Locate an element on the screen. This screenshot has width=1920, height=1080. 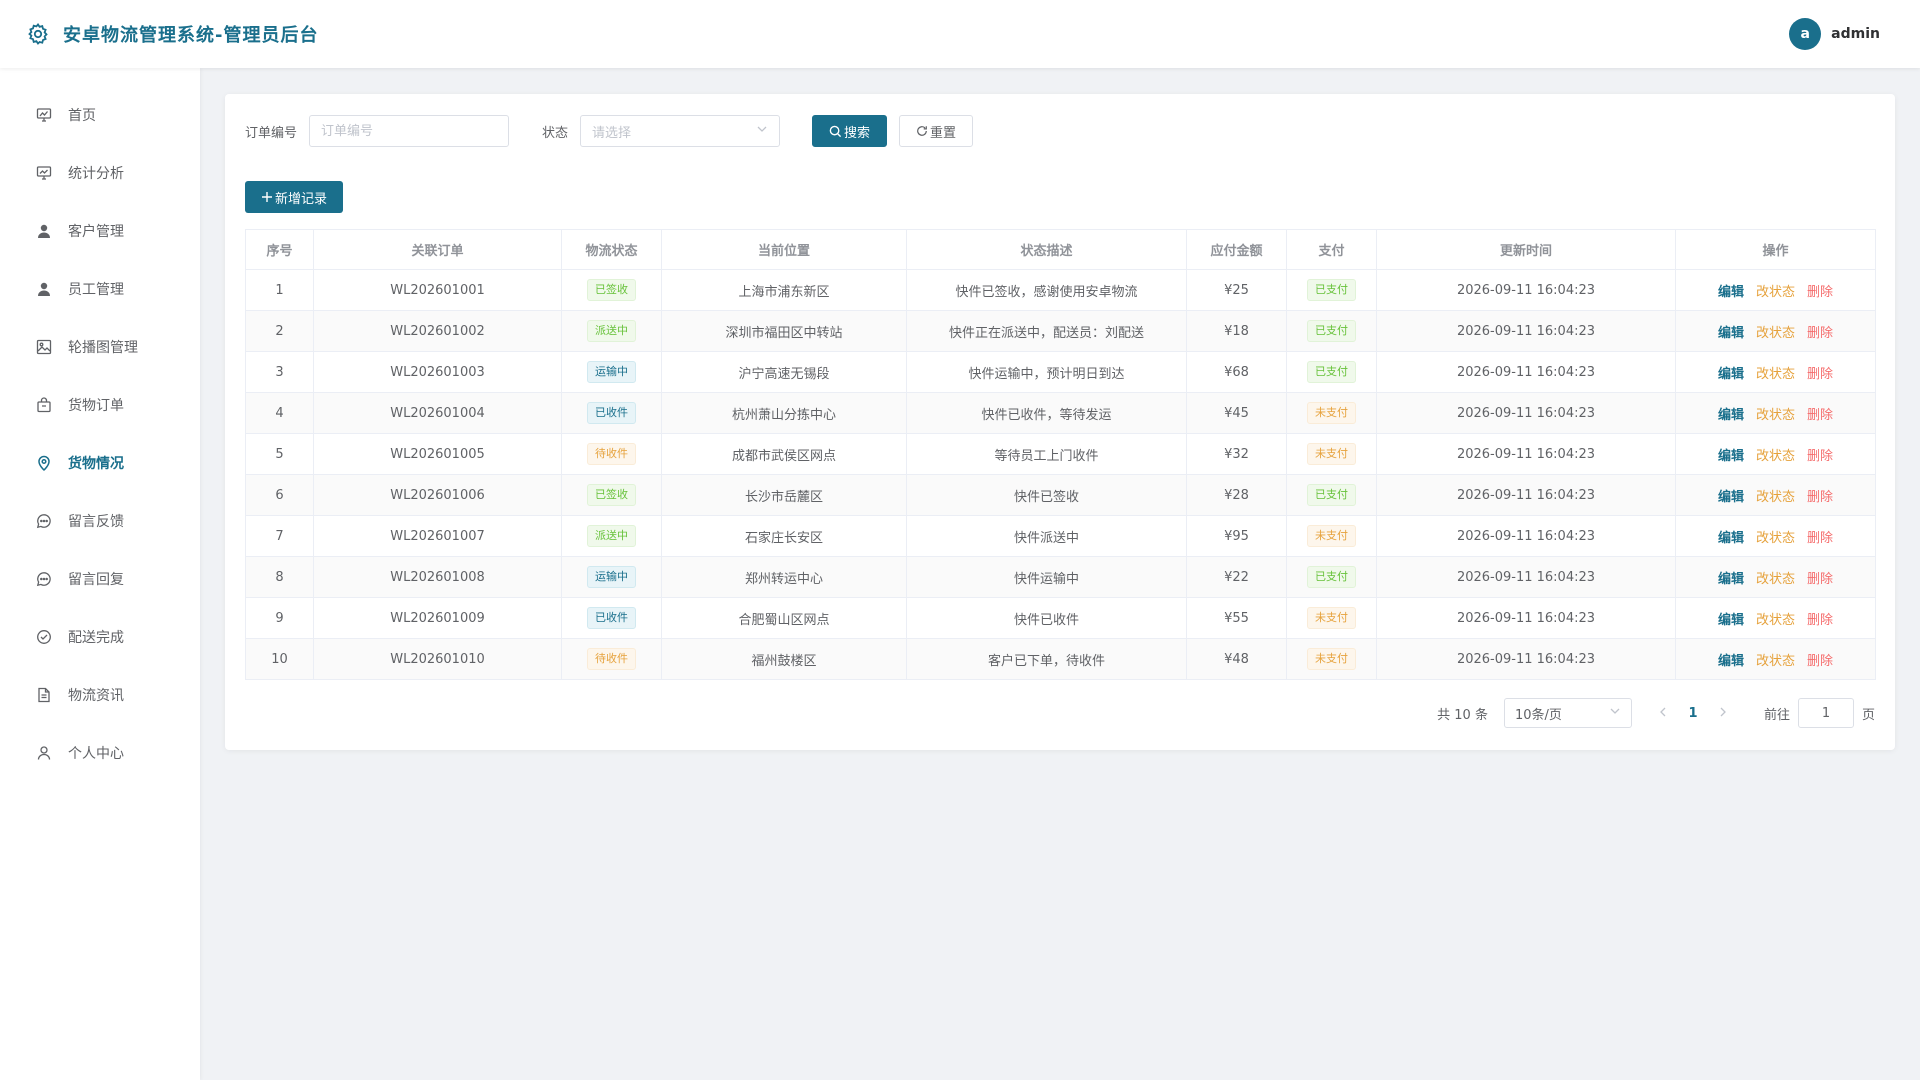
logistics-status-cell: 已签收 is located at coordinates (611, 290).